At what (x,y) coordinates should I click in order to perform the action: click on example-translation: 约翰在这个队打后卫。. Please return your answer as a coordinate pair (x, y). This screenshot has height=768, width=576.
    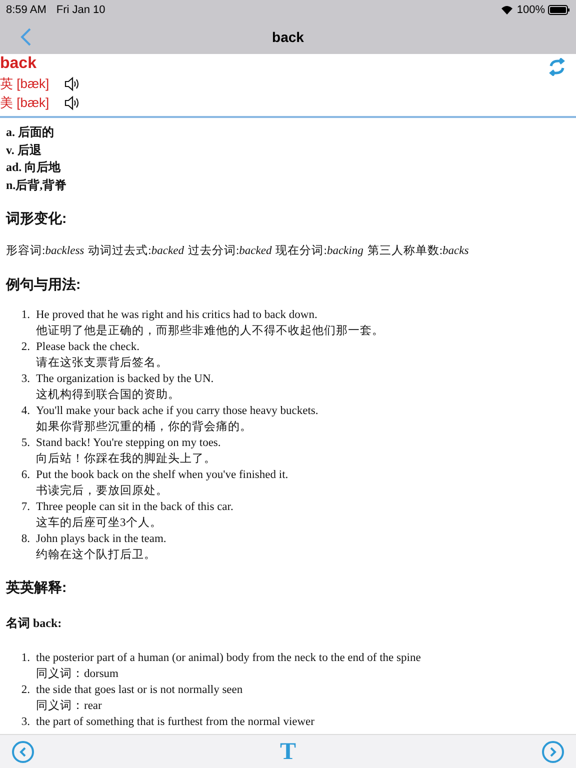
    Looking at the image, I should click on (96, 555).